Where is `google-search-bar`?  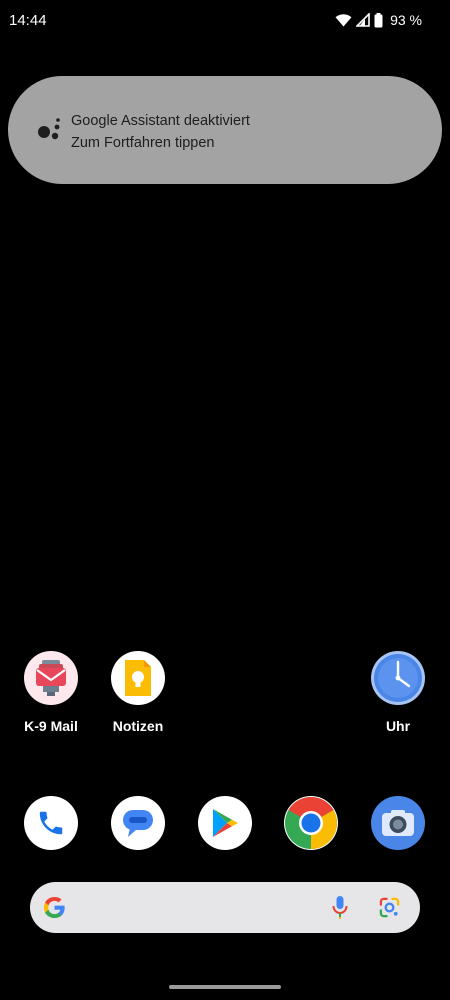
google-search-bar is located at coordinates (225, 907).